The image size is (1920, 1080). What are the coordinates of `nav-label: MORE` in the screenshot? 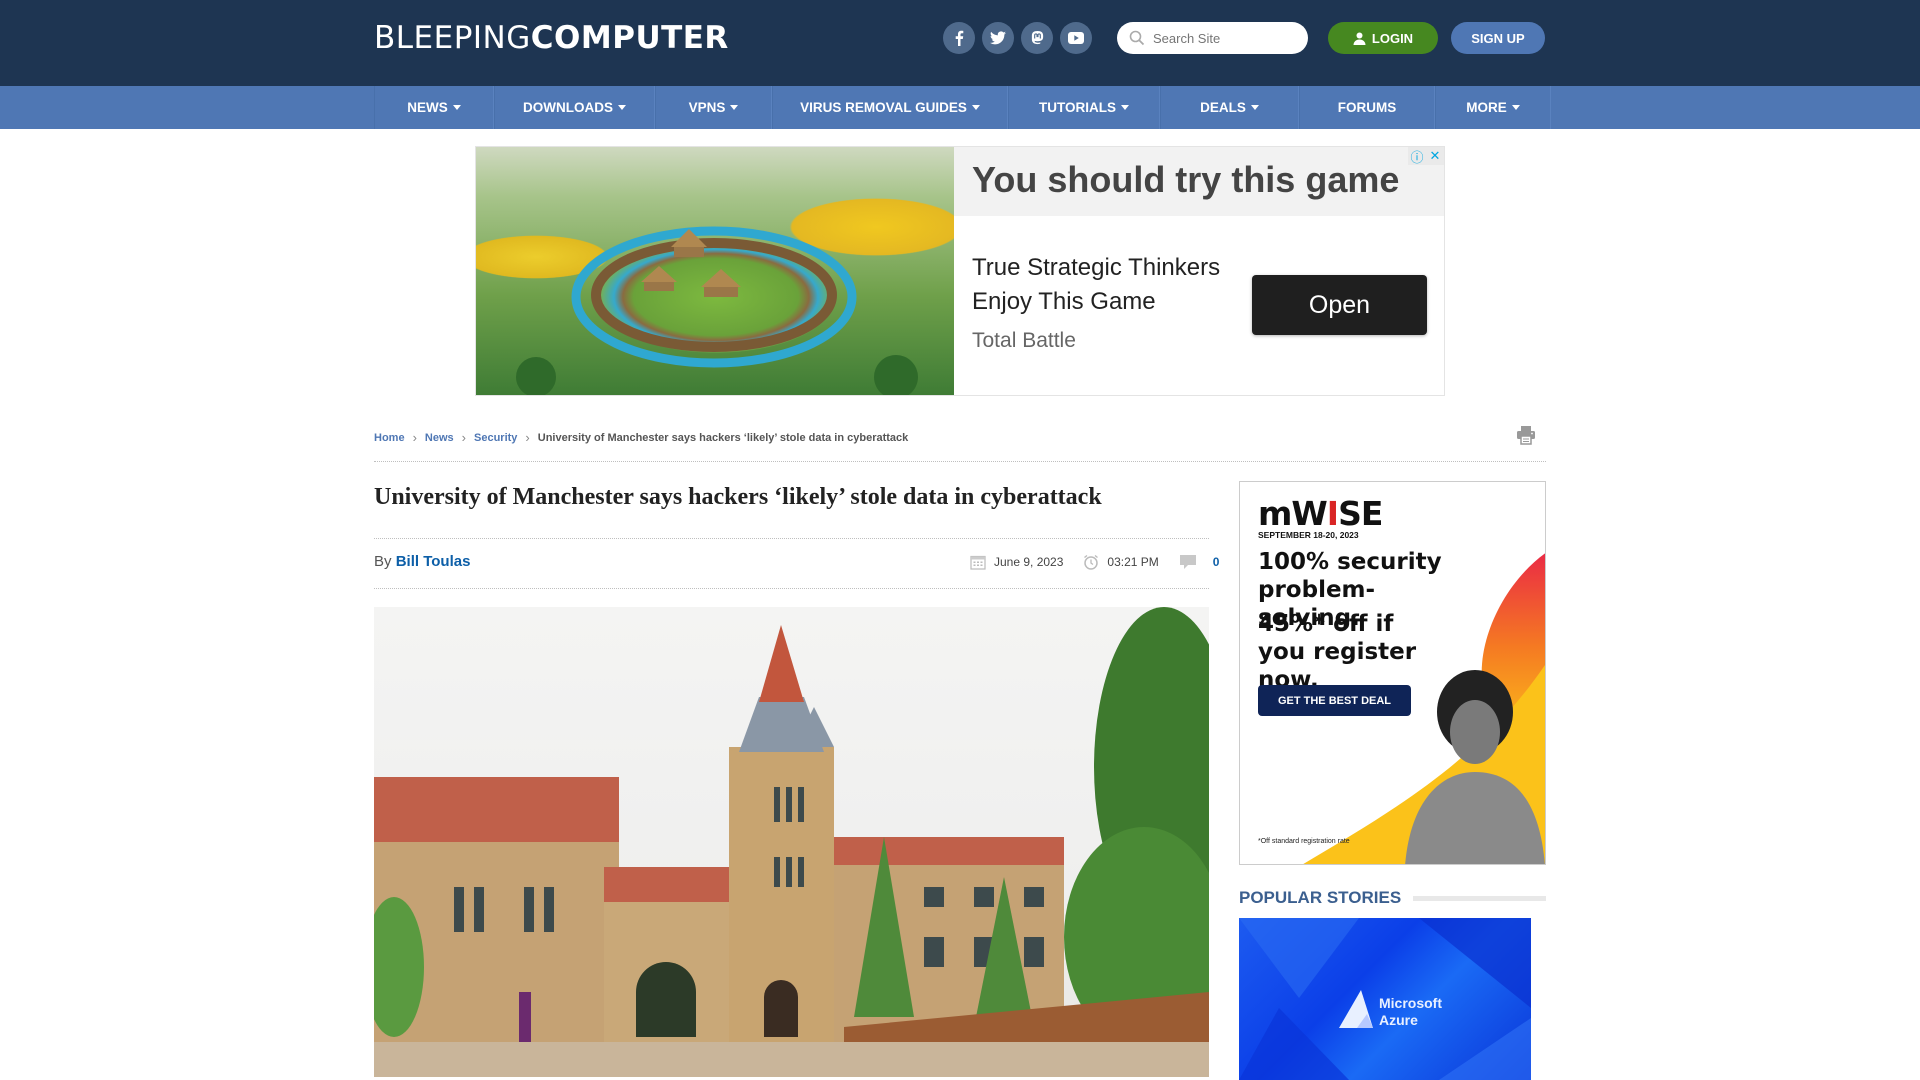 It's located at (1486, 107).